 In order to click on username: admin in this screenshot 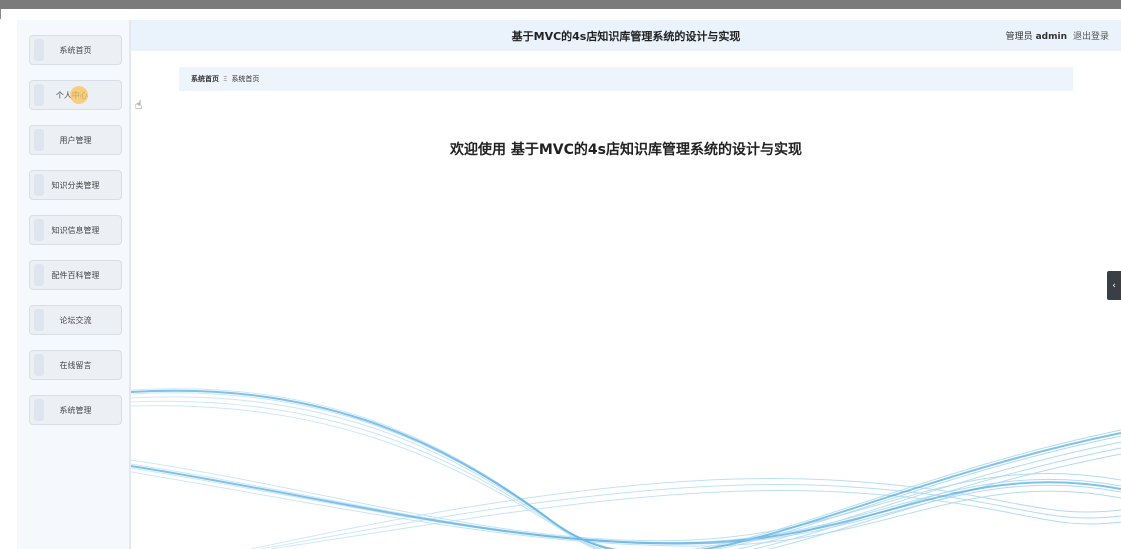, I will do `click(1051, 37)`.